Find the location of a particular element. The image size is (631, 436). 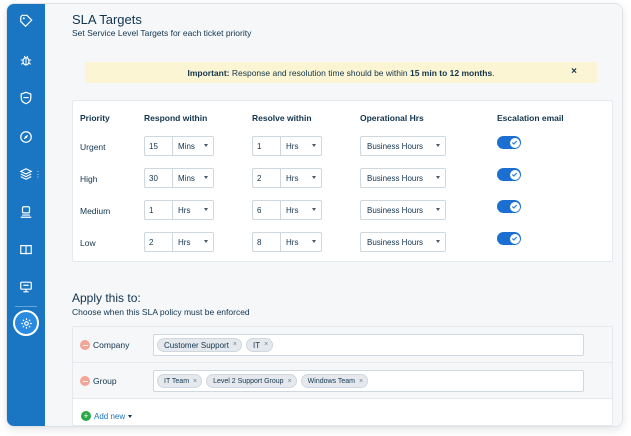

condition-label: Company is located at coordinates (111, 345).